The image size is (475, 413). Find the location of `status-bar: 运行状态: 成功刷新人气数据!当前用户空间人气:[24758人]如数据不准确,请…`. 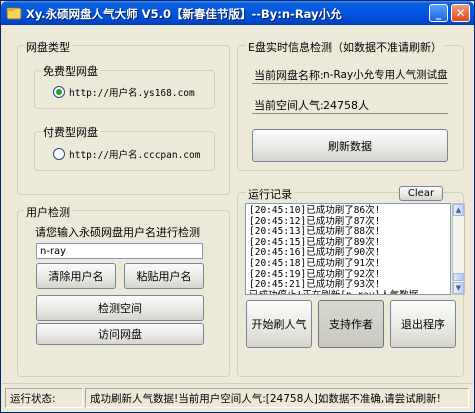

status-bar: 运行状态: 成功刷新人气数据!当前用户空间人气:[24758人]如数据不准确,请… is located at coordinates (237, 397).